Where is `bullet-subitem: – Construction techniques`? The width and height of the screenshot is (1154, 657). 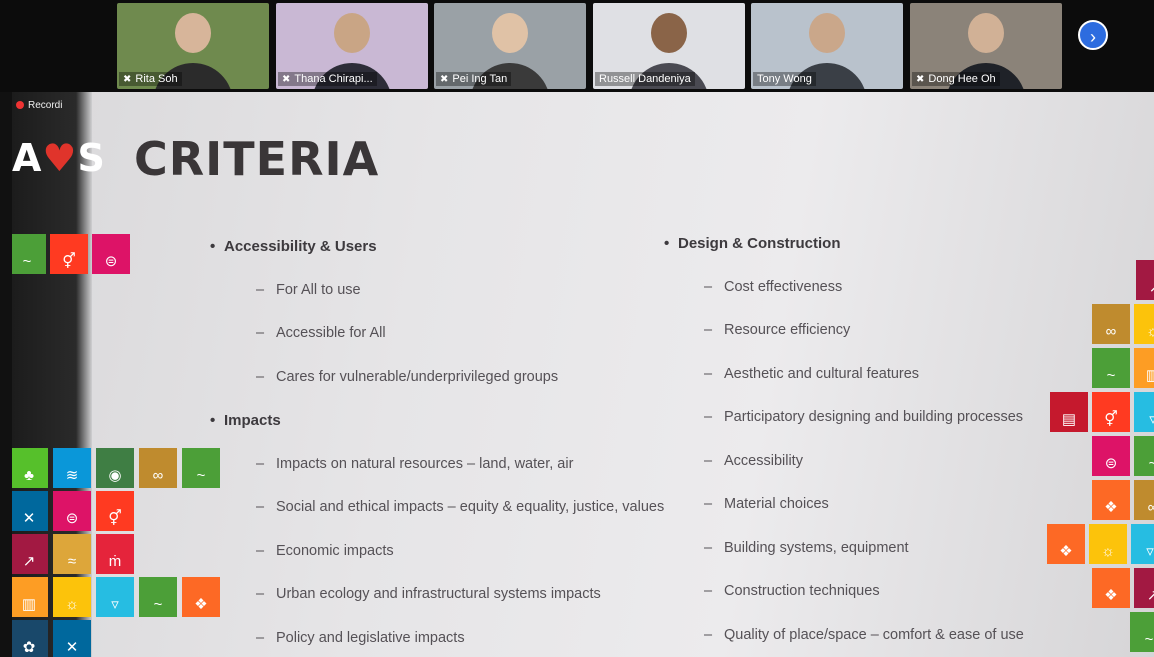 bullet-subitem: – Construction techniques is located at coordinates (792, 591).